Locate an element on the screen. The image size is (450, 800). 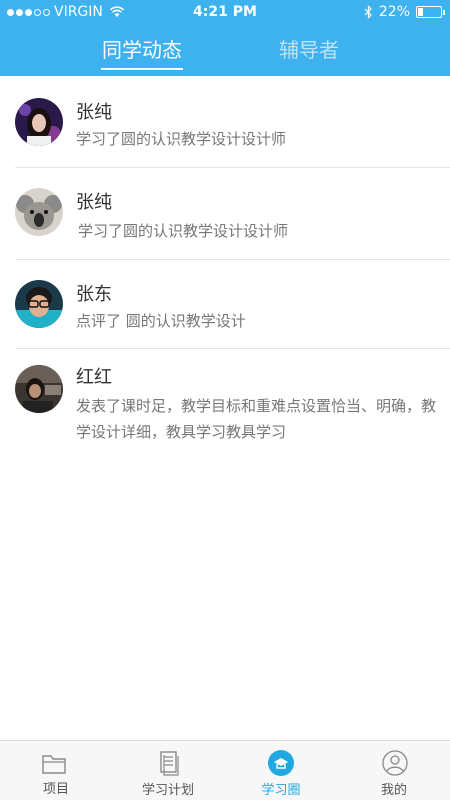
tabbar-item-study-plan: 学习计划 is located at coordinates (168, 770).